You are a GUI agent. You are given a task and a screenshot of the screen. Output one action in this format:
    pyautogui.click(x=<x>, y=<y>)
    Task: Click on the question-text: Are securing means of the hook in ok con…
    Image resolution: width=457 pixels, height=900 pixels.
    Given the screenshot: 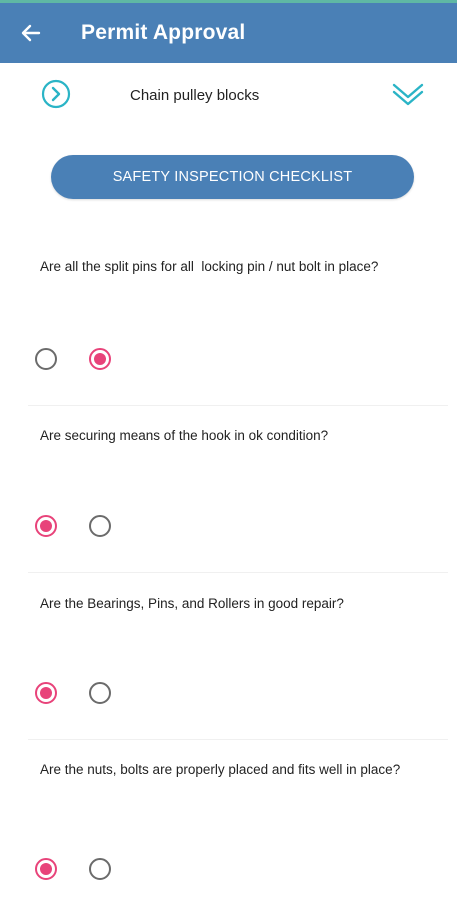 What is the action you would take?
    pyautogui.click(x=184, y=435)
    